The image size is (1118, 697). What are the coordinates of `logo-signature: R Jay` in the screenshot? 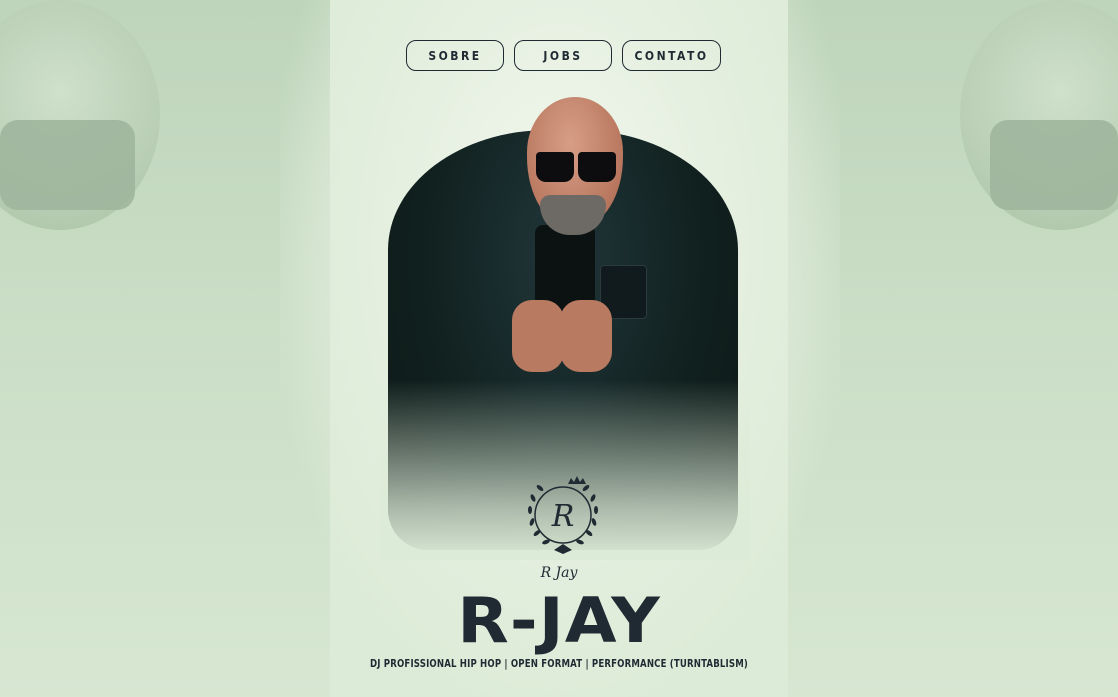 It's located at (559, 573).